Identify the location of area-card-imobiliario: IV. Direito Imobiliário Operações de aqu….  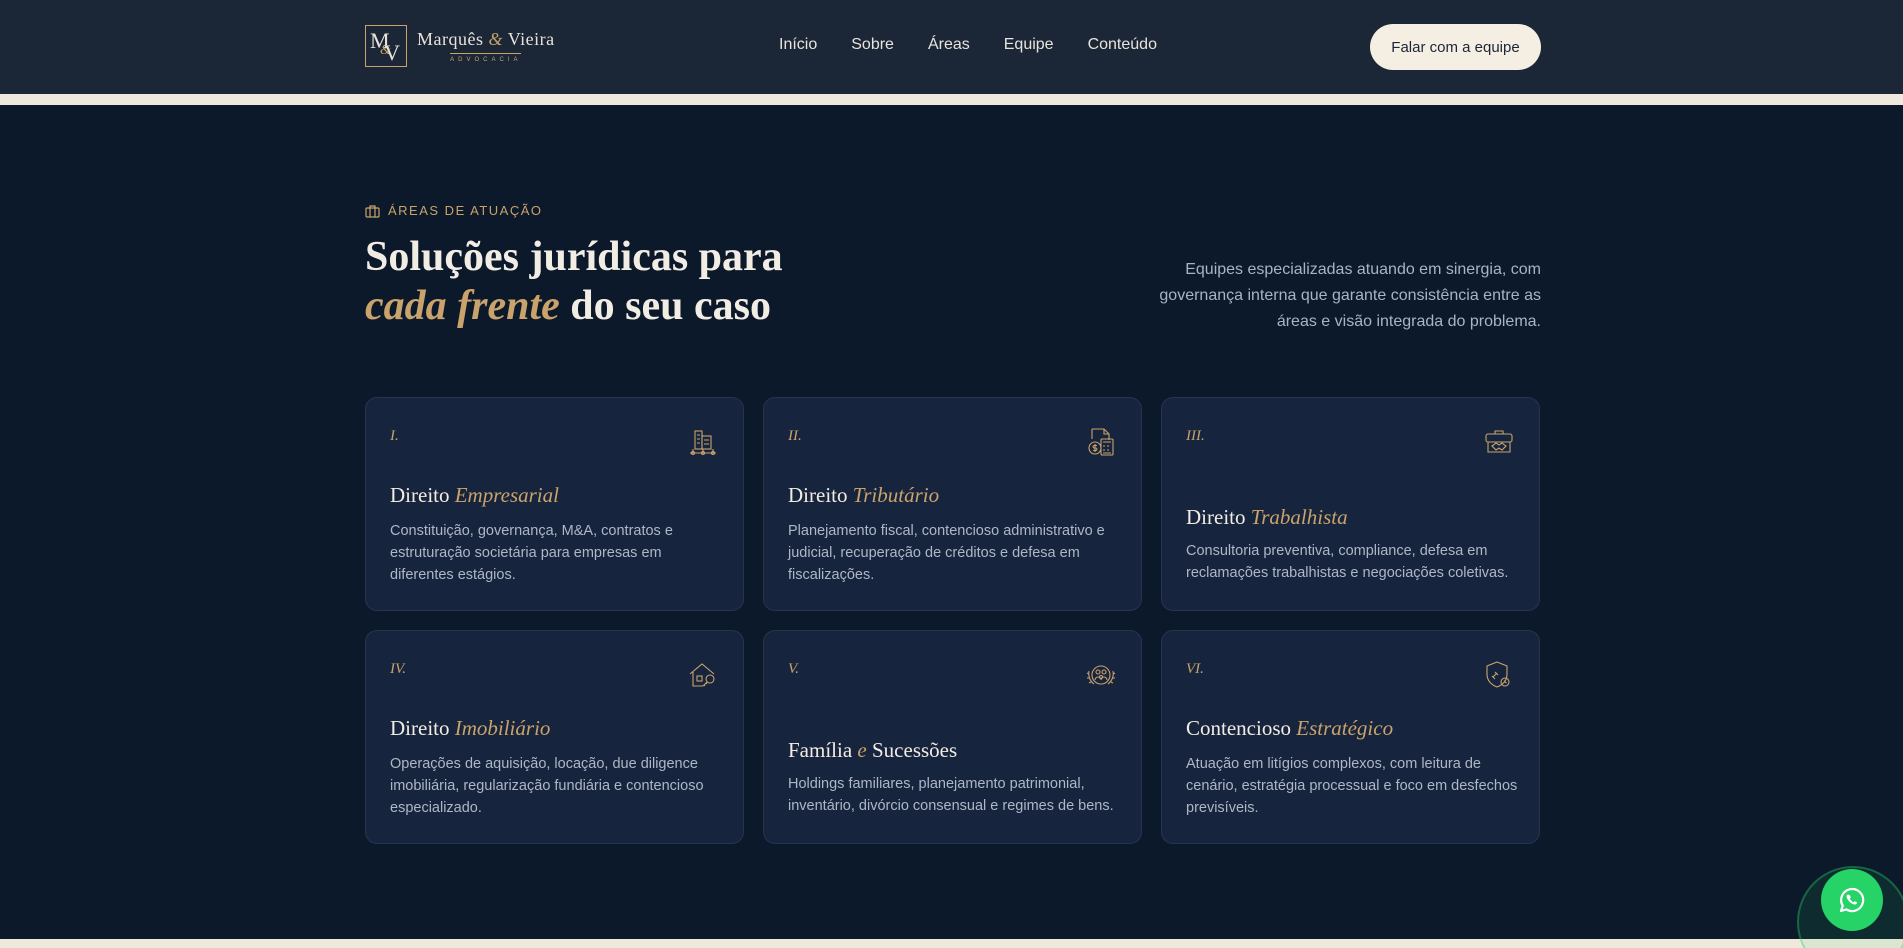
(554, 737).